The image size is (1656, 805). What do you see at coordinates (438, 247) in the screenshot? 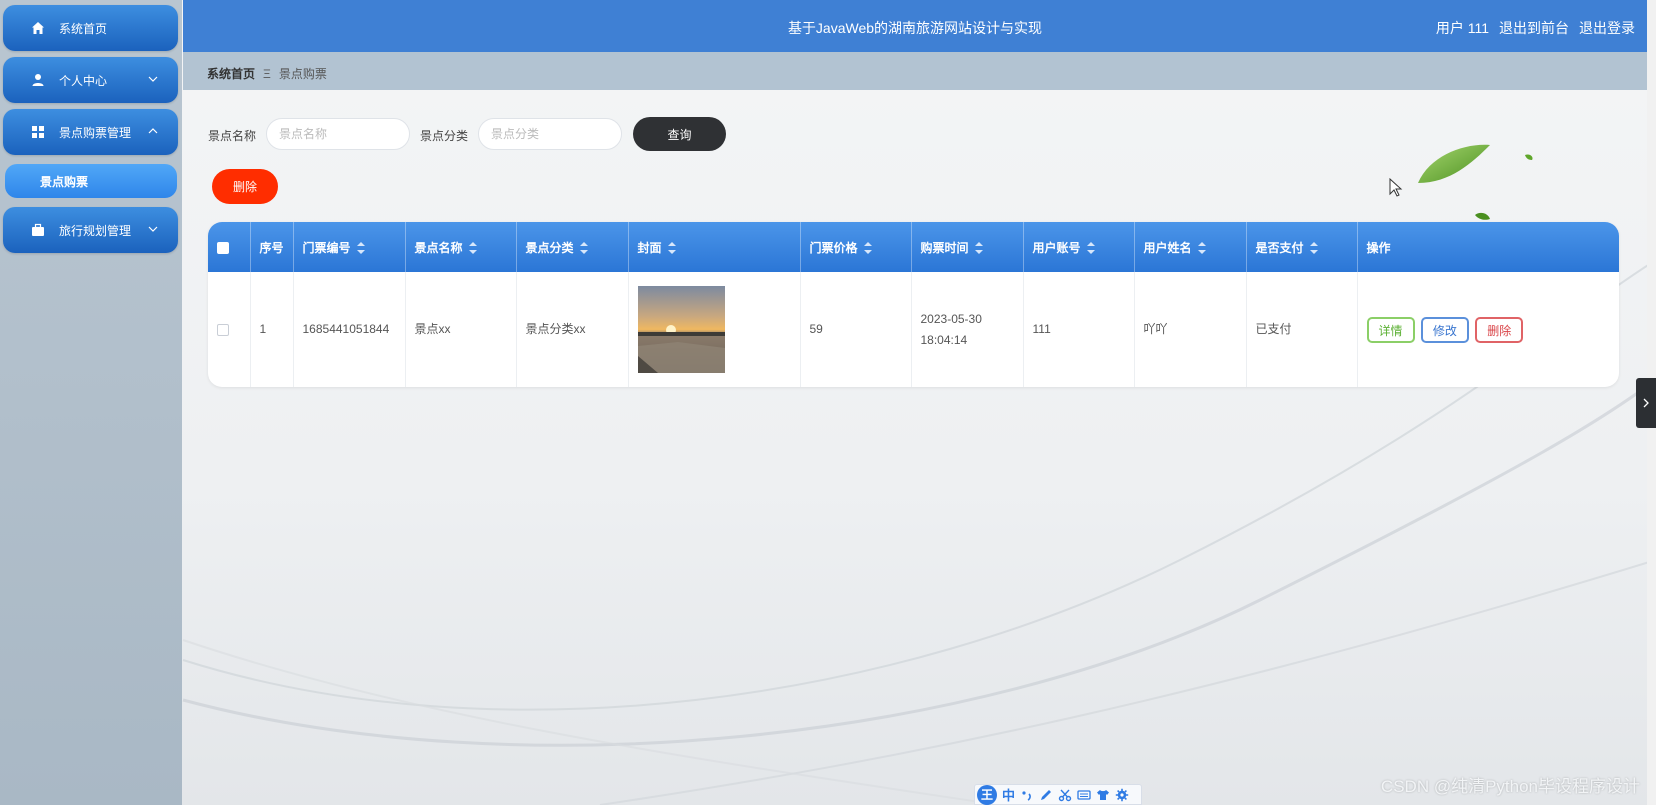
I see `column-header-label: 景点名称` at bounding box center [438, 247].